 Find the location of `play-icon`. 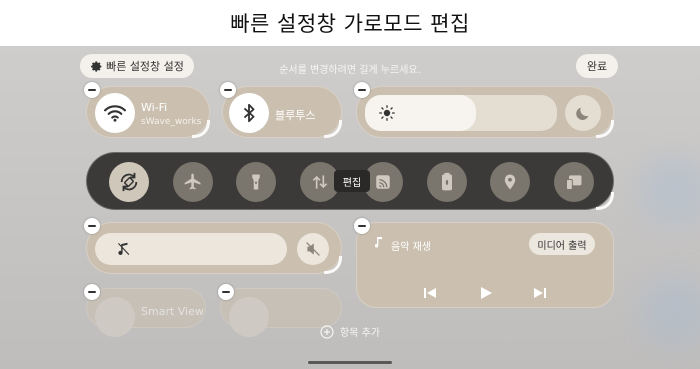

play-icon is located at coordinates (486, 293).